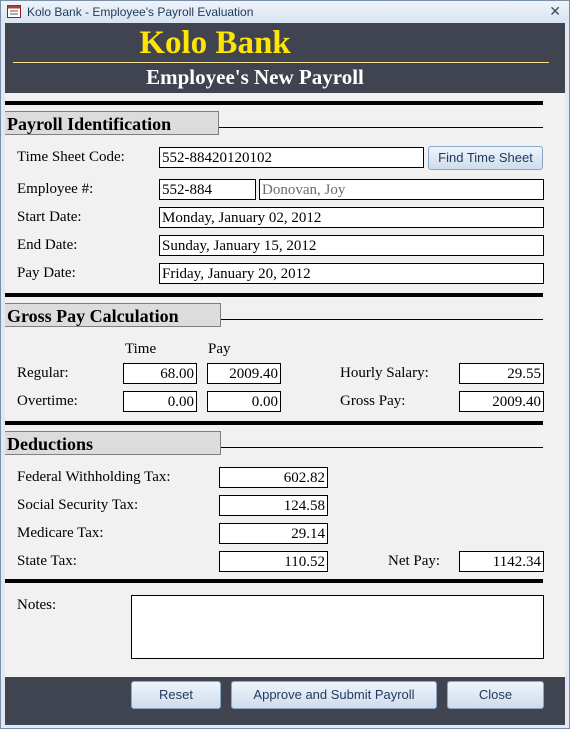 The width and height of the screenshot is (570, 729). I want to click on state-tax-field: 110.52, so click(273, 561).